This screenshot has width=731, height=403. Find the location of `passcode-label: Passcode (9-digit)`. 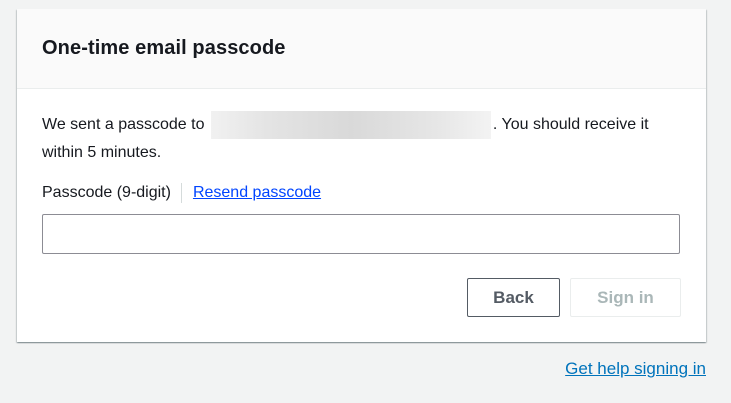

passcode-label: Passcode (9-digit) is located at coordinates (112, 193).